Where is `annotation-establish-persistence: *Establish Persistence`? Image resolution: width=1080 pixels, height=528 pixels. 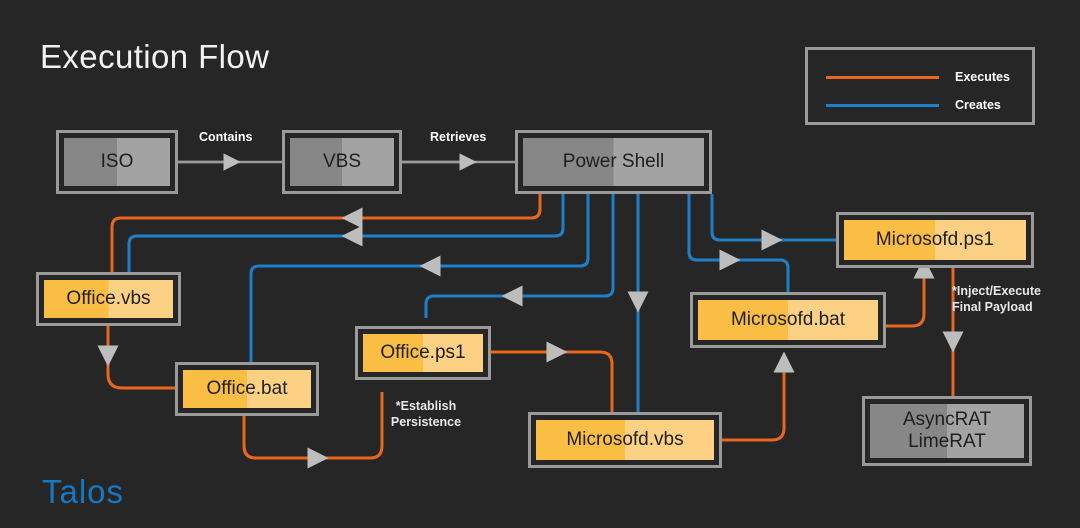
annotation-establish-persistence: *Establish Persistence is located at coordinates (426, 414).